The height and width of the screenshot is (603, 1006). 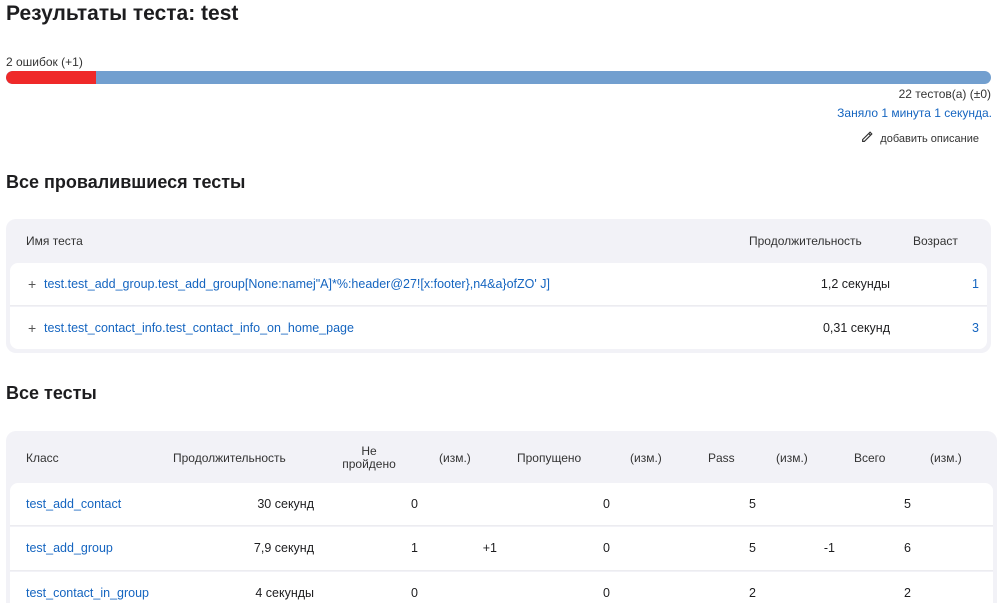 I want to click on class-link: test_contact_in_group, so click(x=87, y=593).